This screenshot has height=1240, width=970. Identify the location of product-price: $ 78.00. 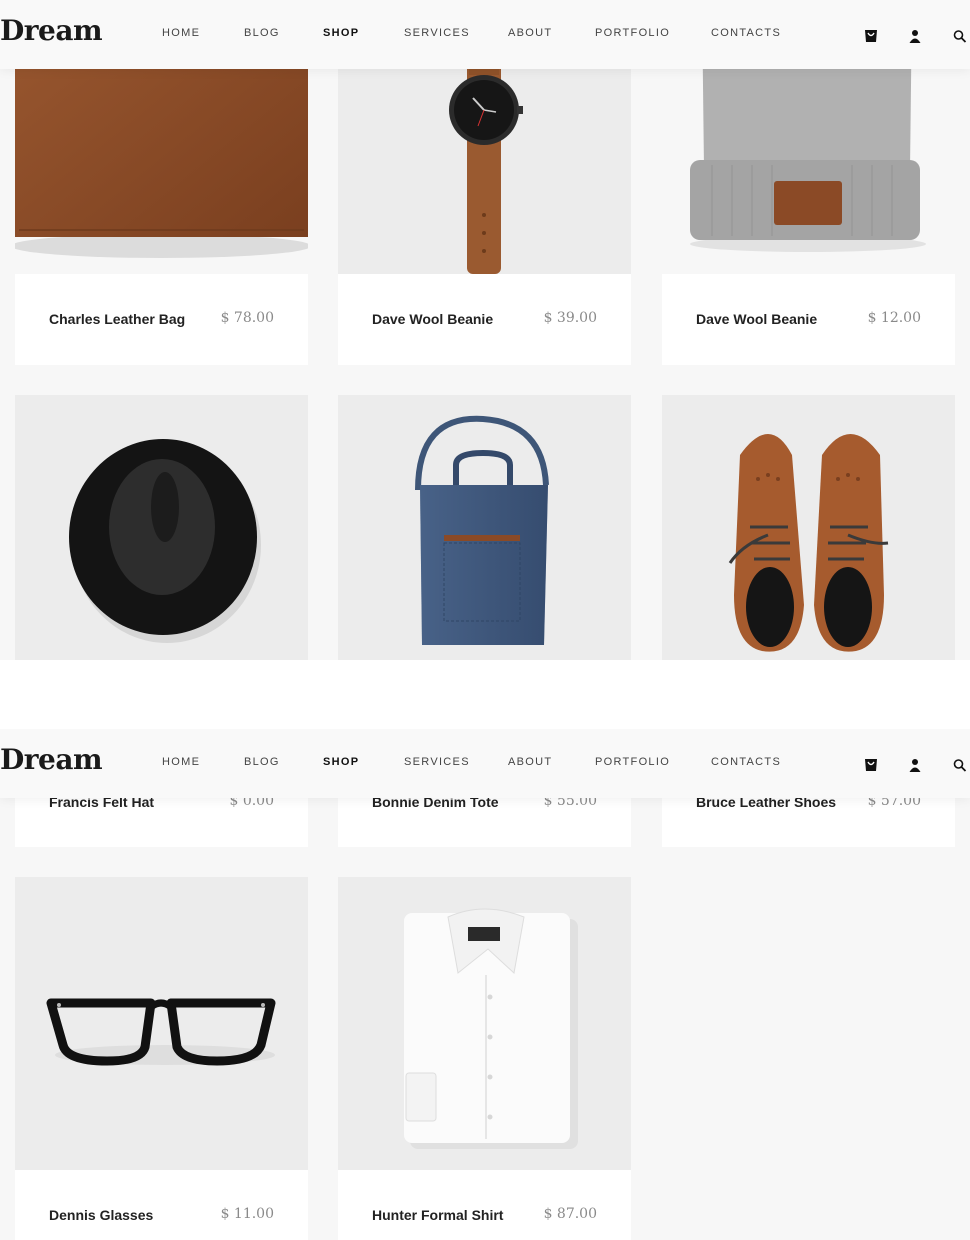
(247, 318).